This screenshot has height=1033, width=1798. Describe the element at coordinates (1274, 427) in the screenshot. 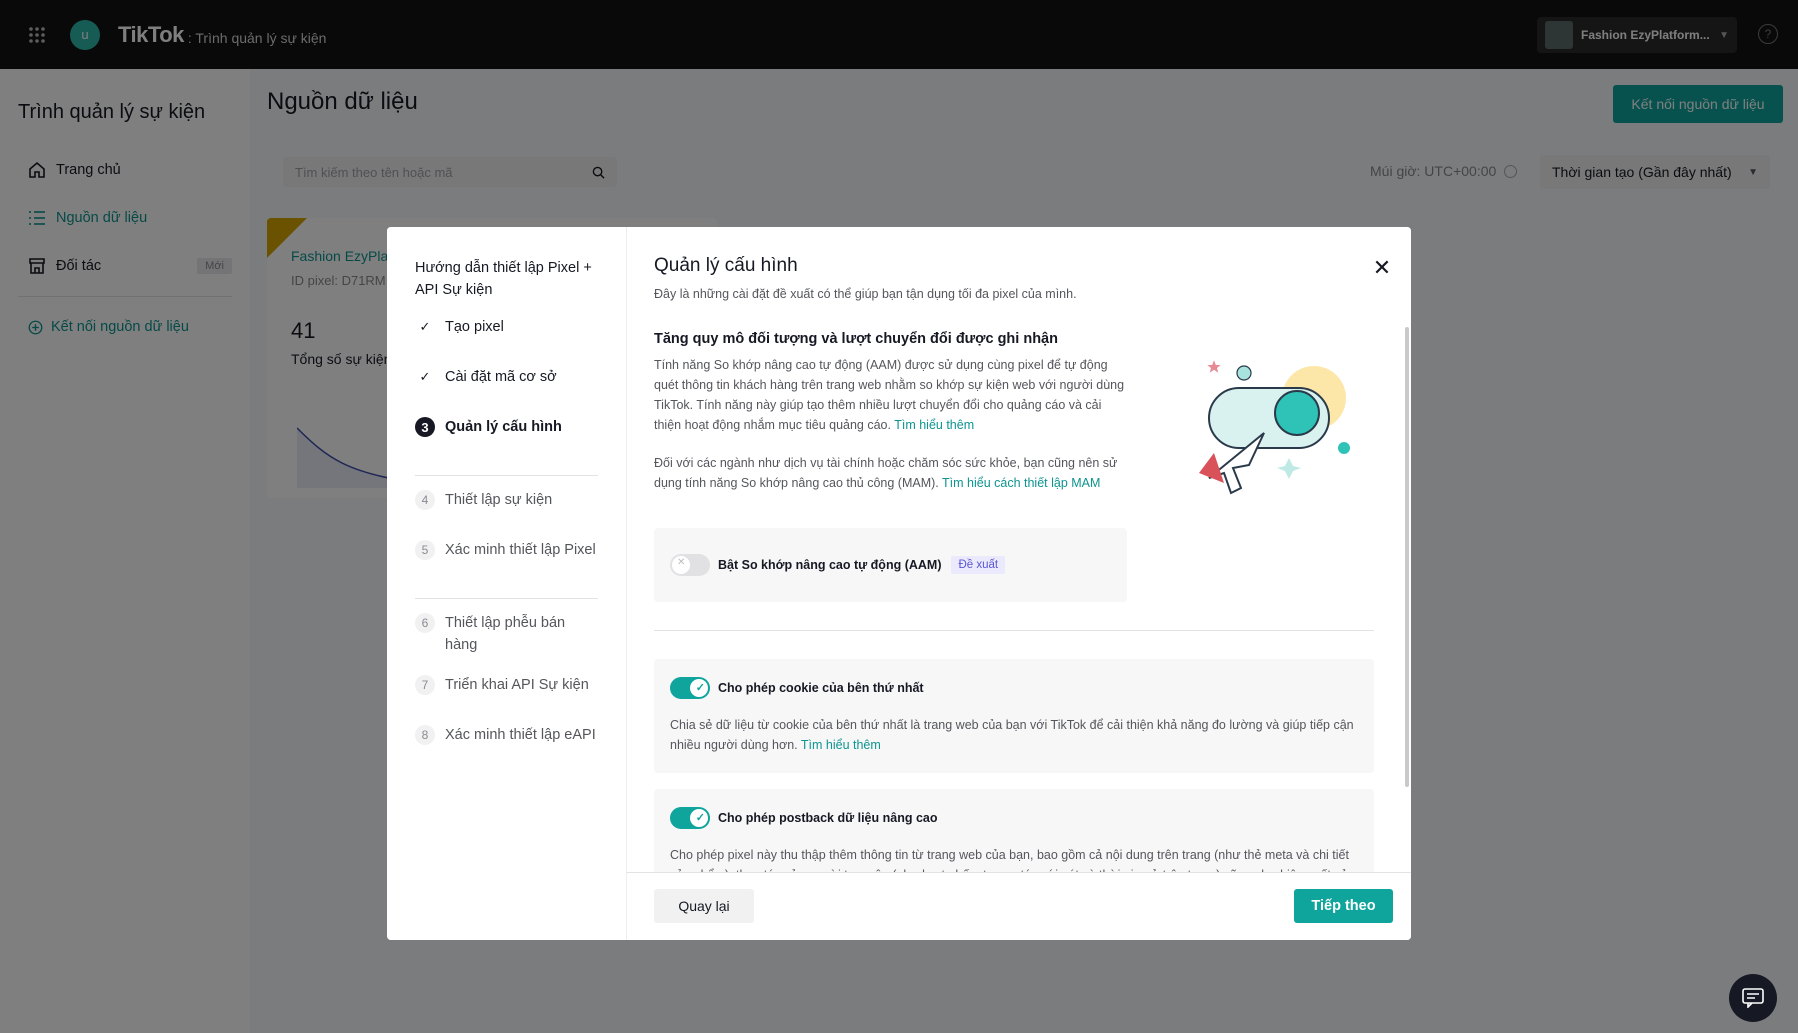

I see `toggle-illustration` at that location.